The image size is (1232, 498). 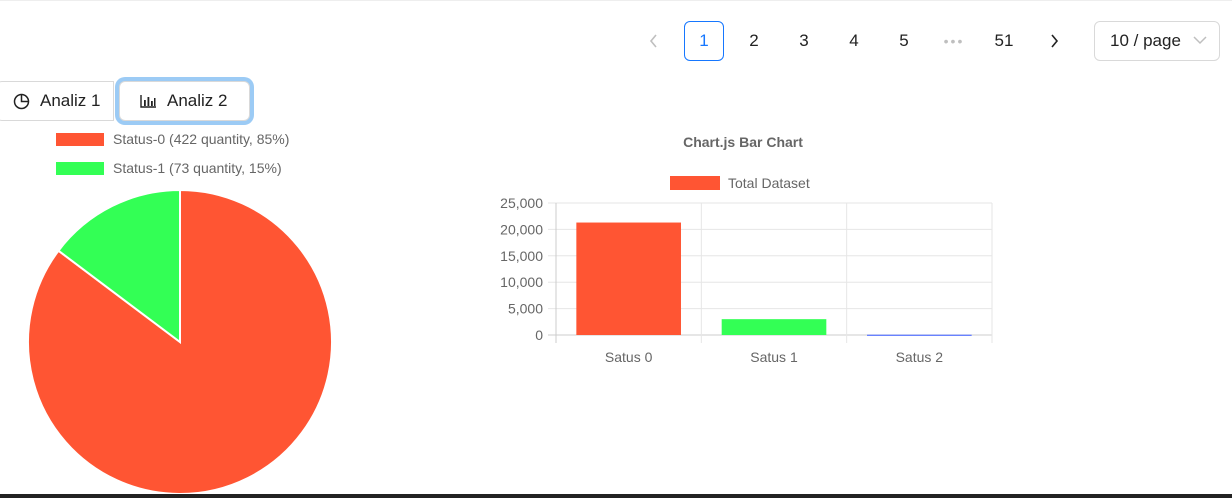 I want to click on y-tick-label: 20,000, so click(x=521, y=229).